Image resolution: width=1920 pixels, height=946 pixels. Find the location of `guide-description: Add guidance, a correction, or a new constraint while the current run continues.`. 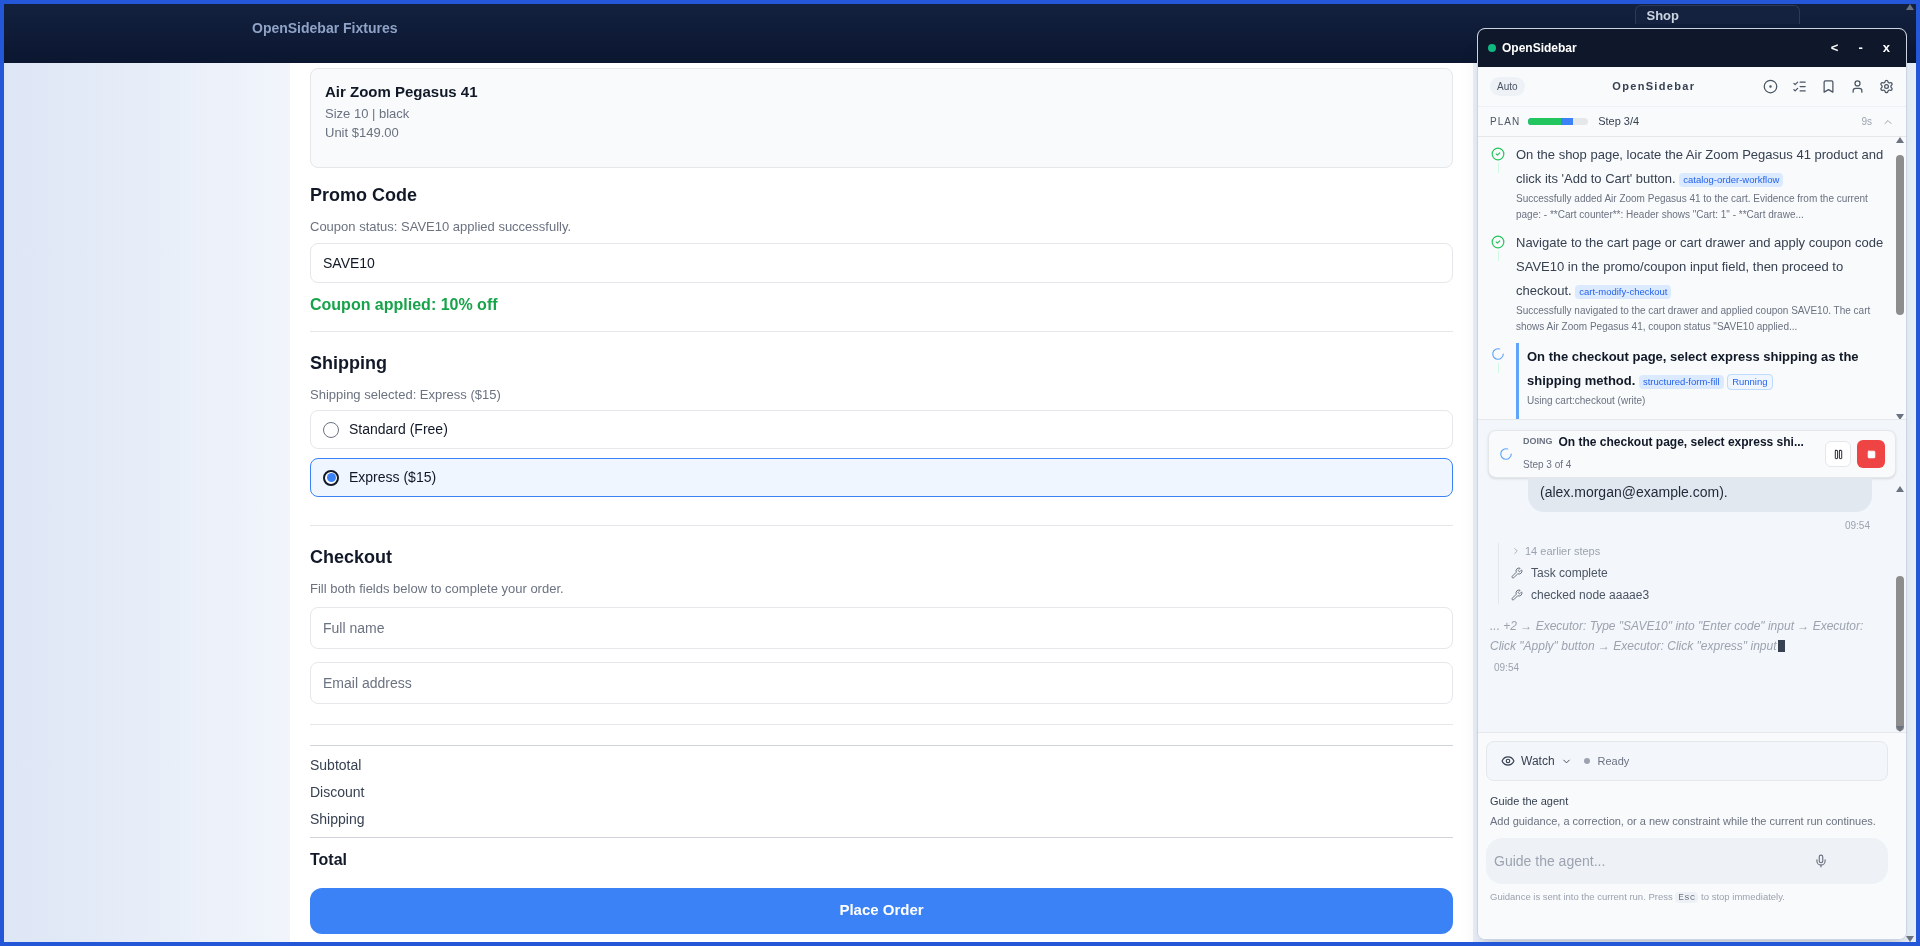

guide-description: Add guidance, a correction, or a new constraint while the current run continues. is located at coordinates (1683, 821).